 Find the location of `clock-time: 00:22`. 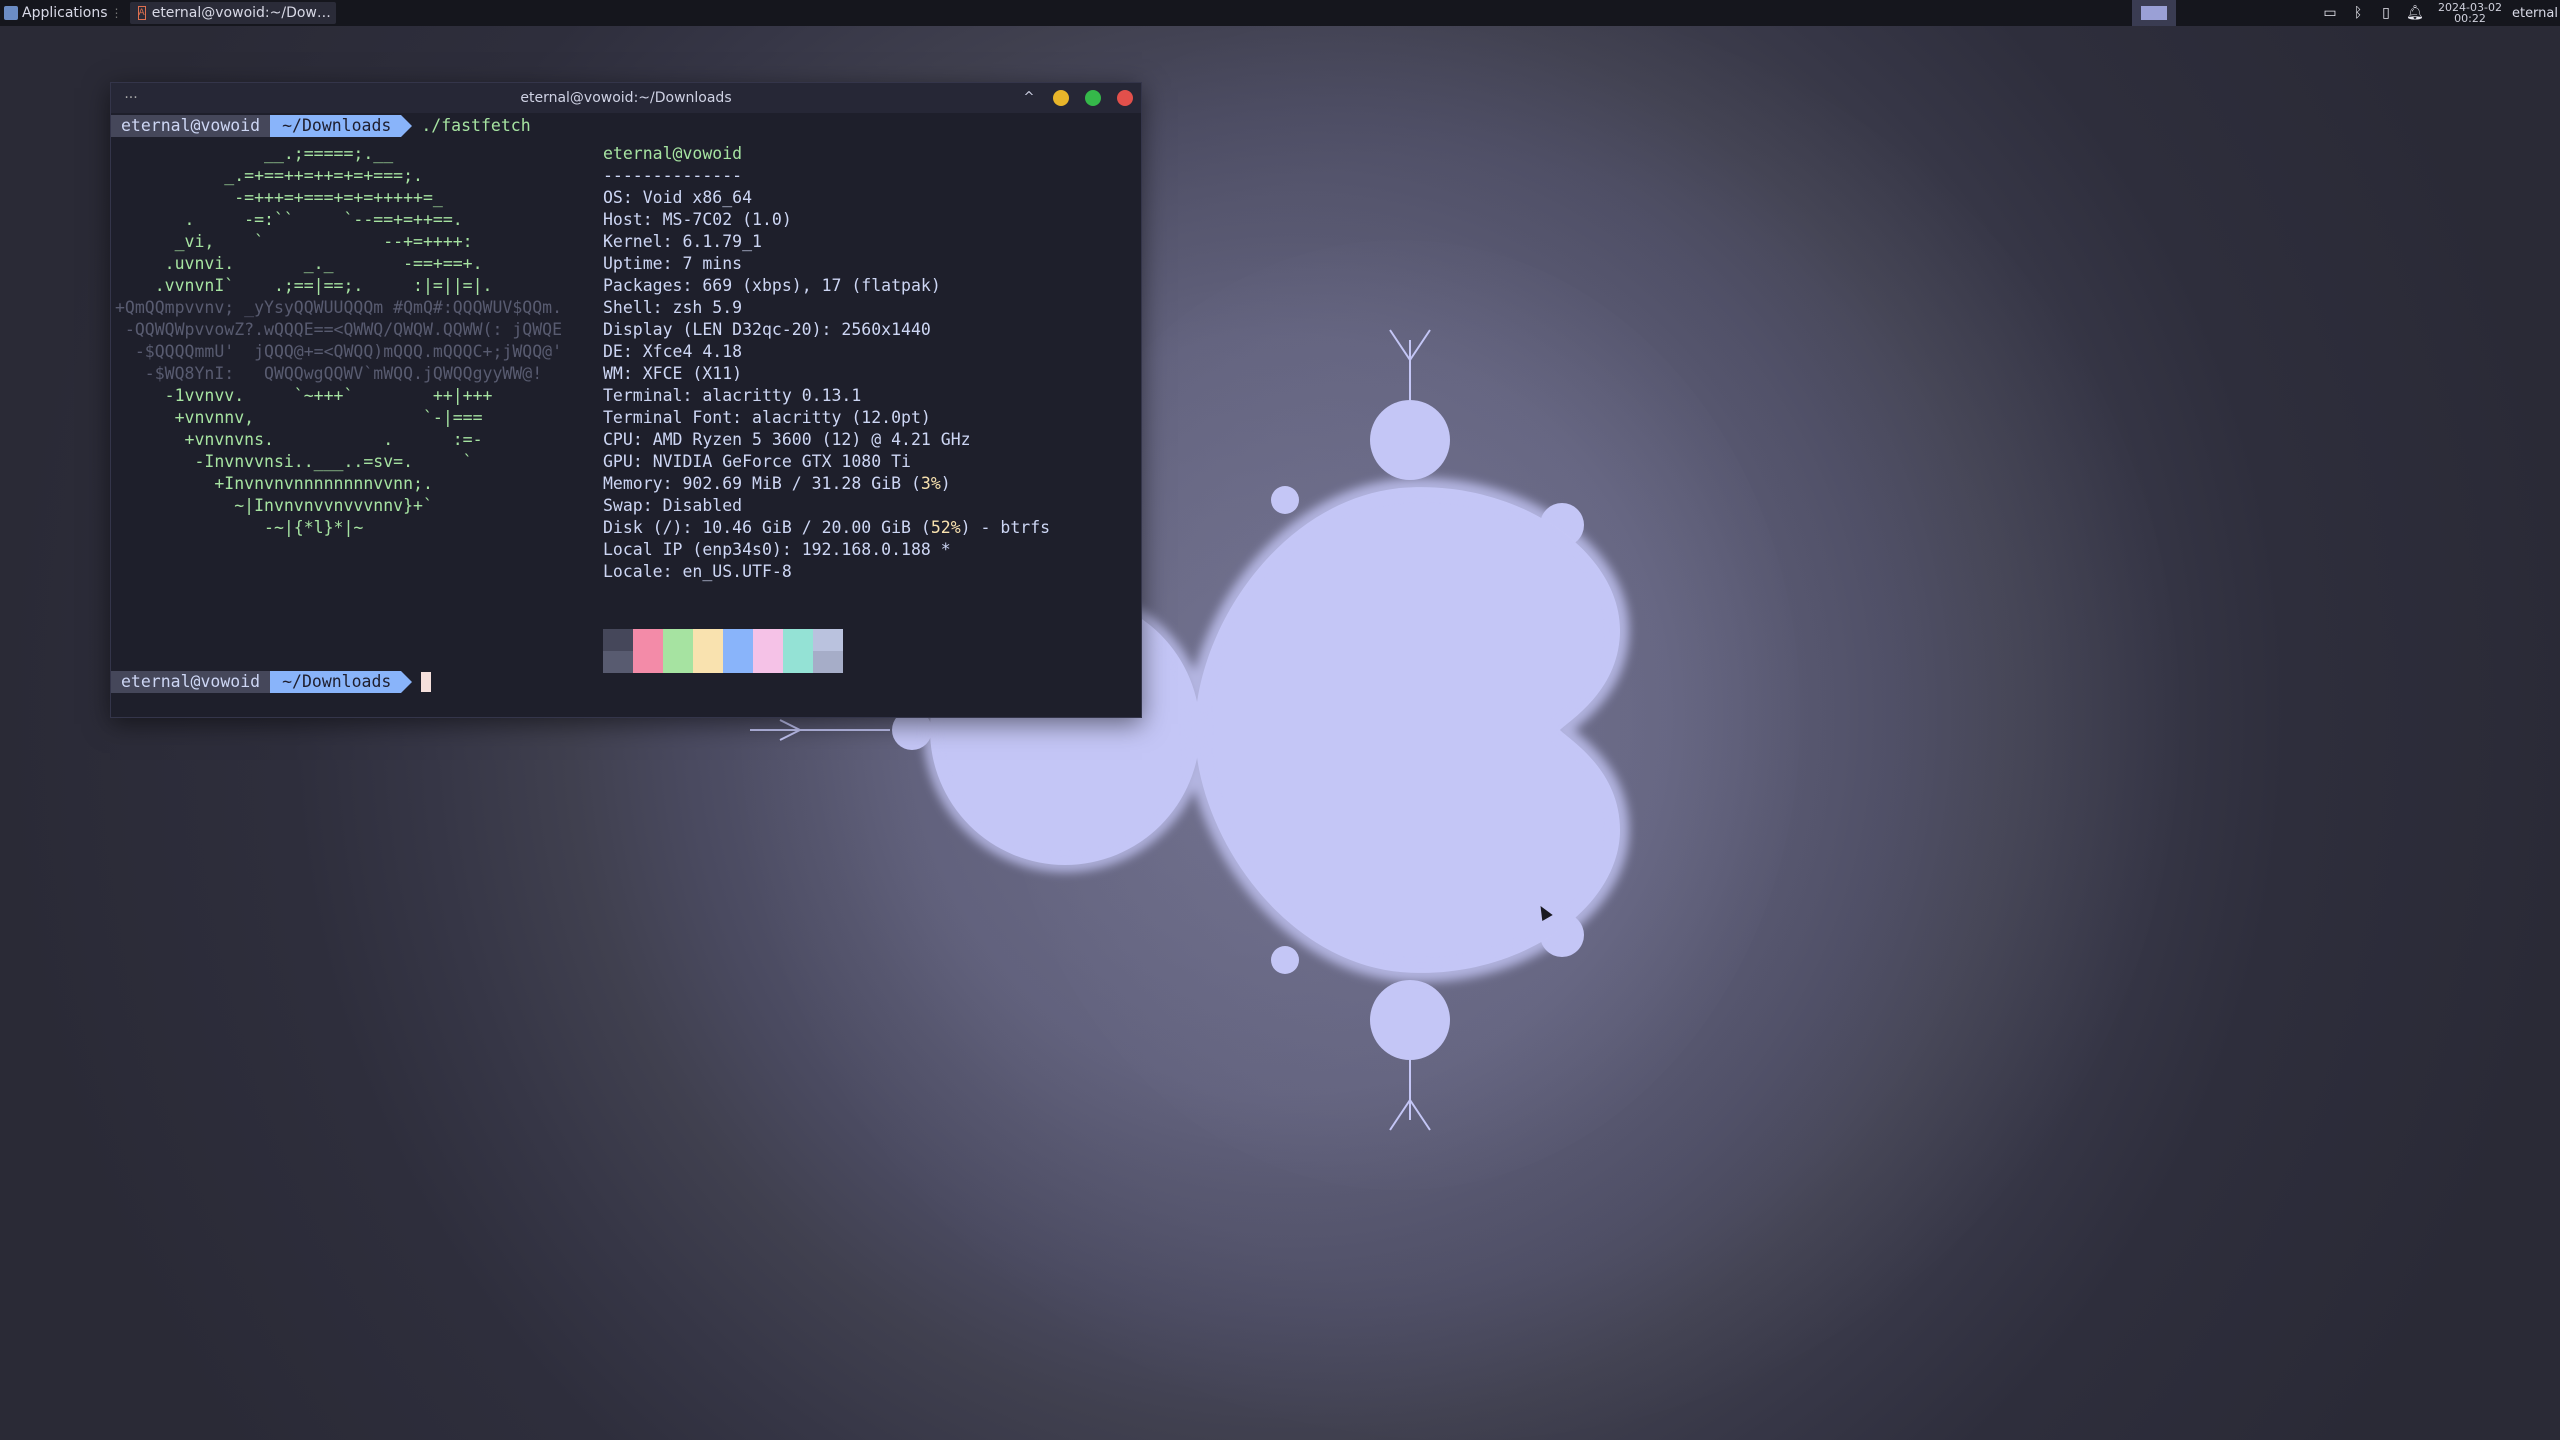

clock-time: 00:22 is located at coordinates (2470, 18).